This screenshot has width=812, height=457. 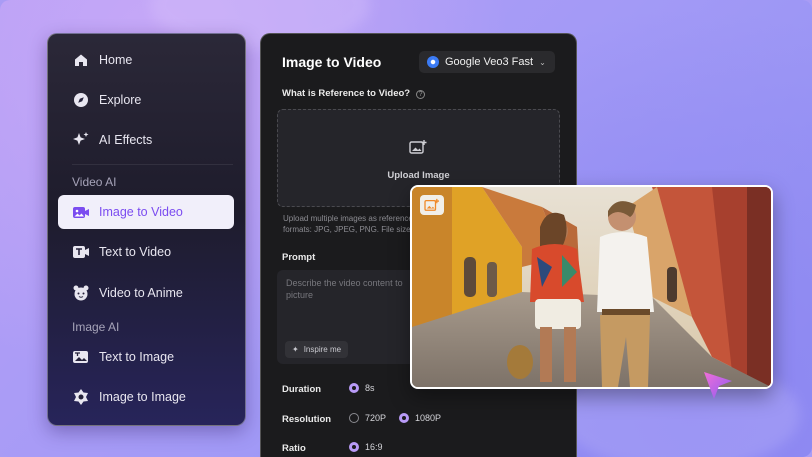 What do you see at coordinates (152, 164) in the screenshot?
I see `divider` at bounding box center [152, 164].